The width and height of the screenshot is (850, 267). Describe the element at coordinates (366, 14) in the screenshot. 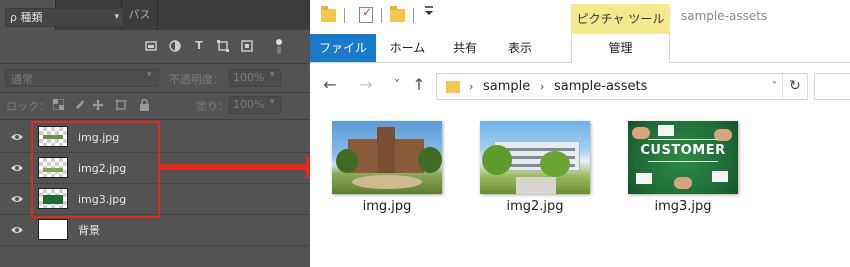

I see `properties-icon: ✓` at that location.